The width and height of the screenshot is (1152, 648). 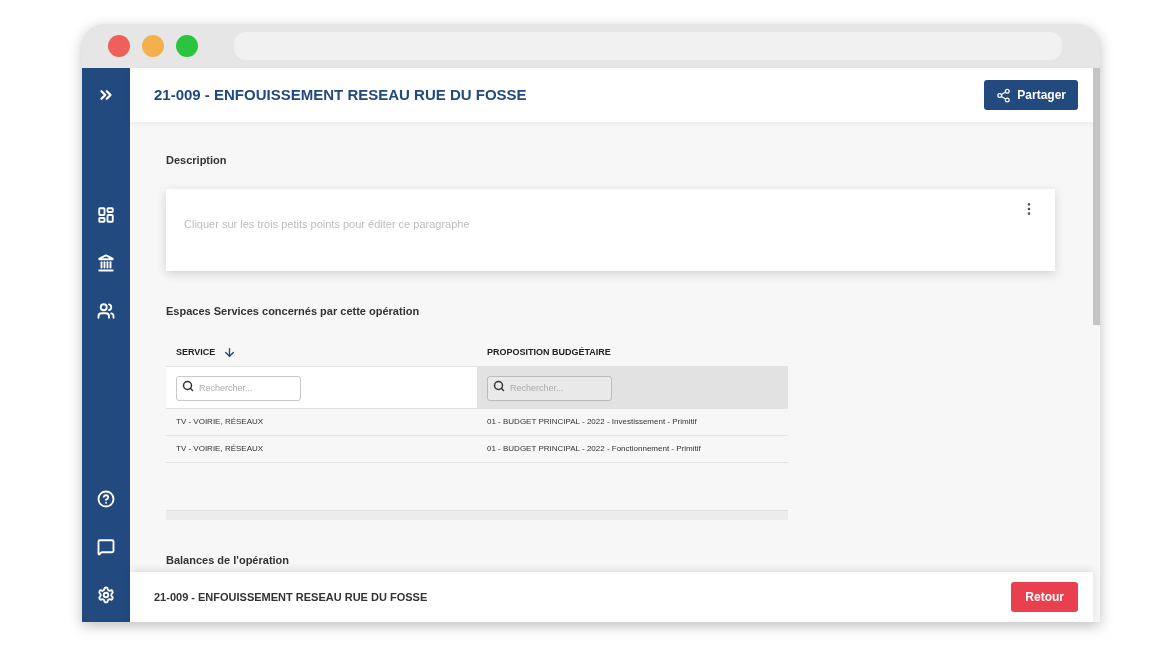 What do you see at coordinates (197, 160) in the screenshot?
I see `section-title: Description` at bounding box center [197, 160].